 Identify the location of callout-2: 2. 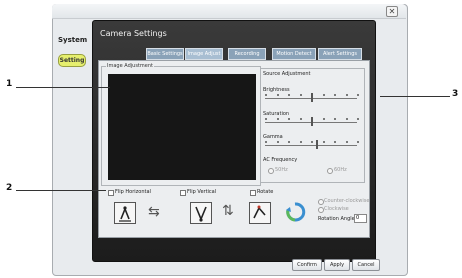
(9, 188).